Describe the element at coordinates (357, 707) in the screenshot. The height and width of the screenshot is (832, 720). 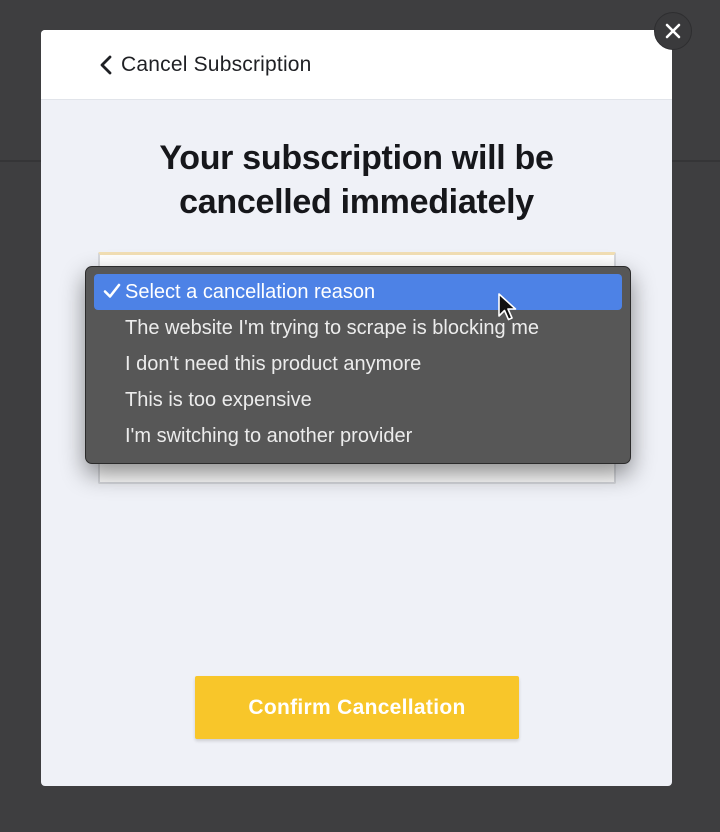
I see `confirm-cancellation-button: Confirm Cancellation` at that location.